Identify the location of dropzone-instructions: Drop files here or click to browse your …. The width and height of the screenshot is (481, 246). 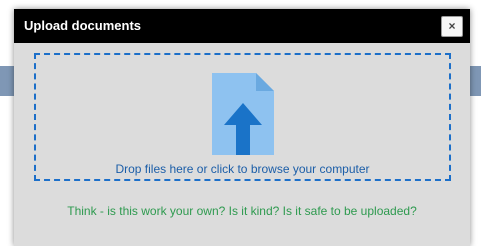
(242, 169).